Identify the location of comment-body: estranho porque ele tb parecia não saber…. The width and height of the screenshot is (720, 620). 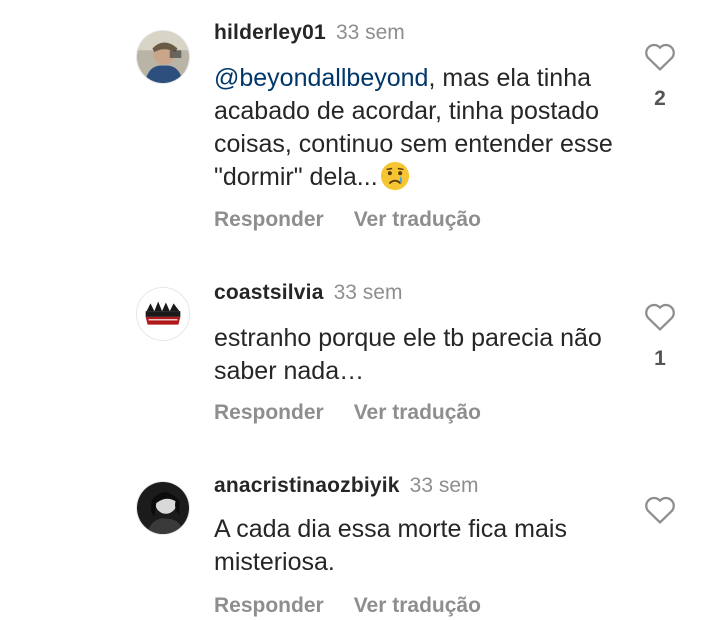
(408, 354).